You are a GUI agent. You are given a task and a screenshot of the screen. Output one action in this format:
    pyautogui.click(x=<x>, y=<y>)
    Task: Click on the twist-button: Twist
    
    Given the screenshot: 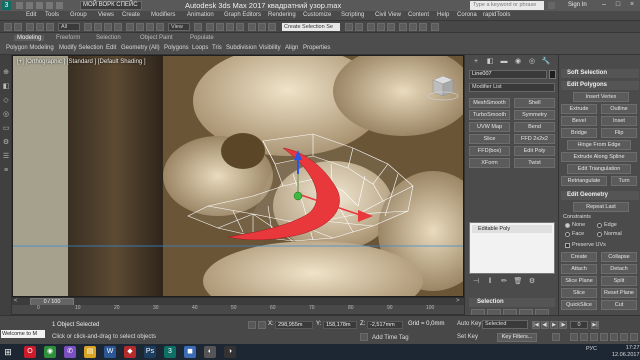 What is the action you would take?
    pyautogui.click(x=534, y=163)
    